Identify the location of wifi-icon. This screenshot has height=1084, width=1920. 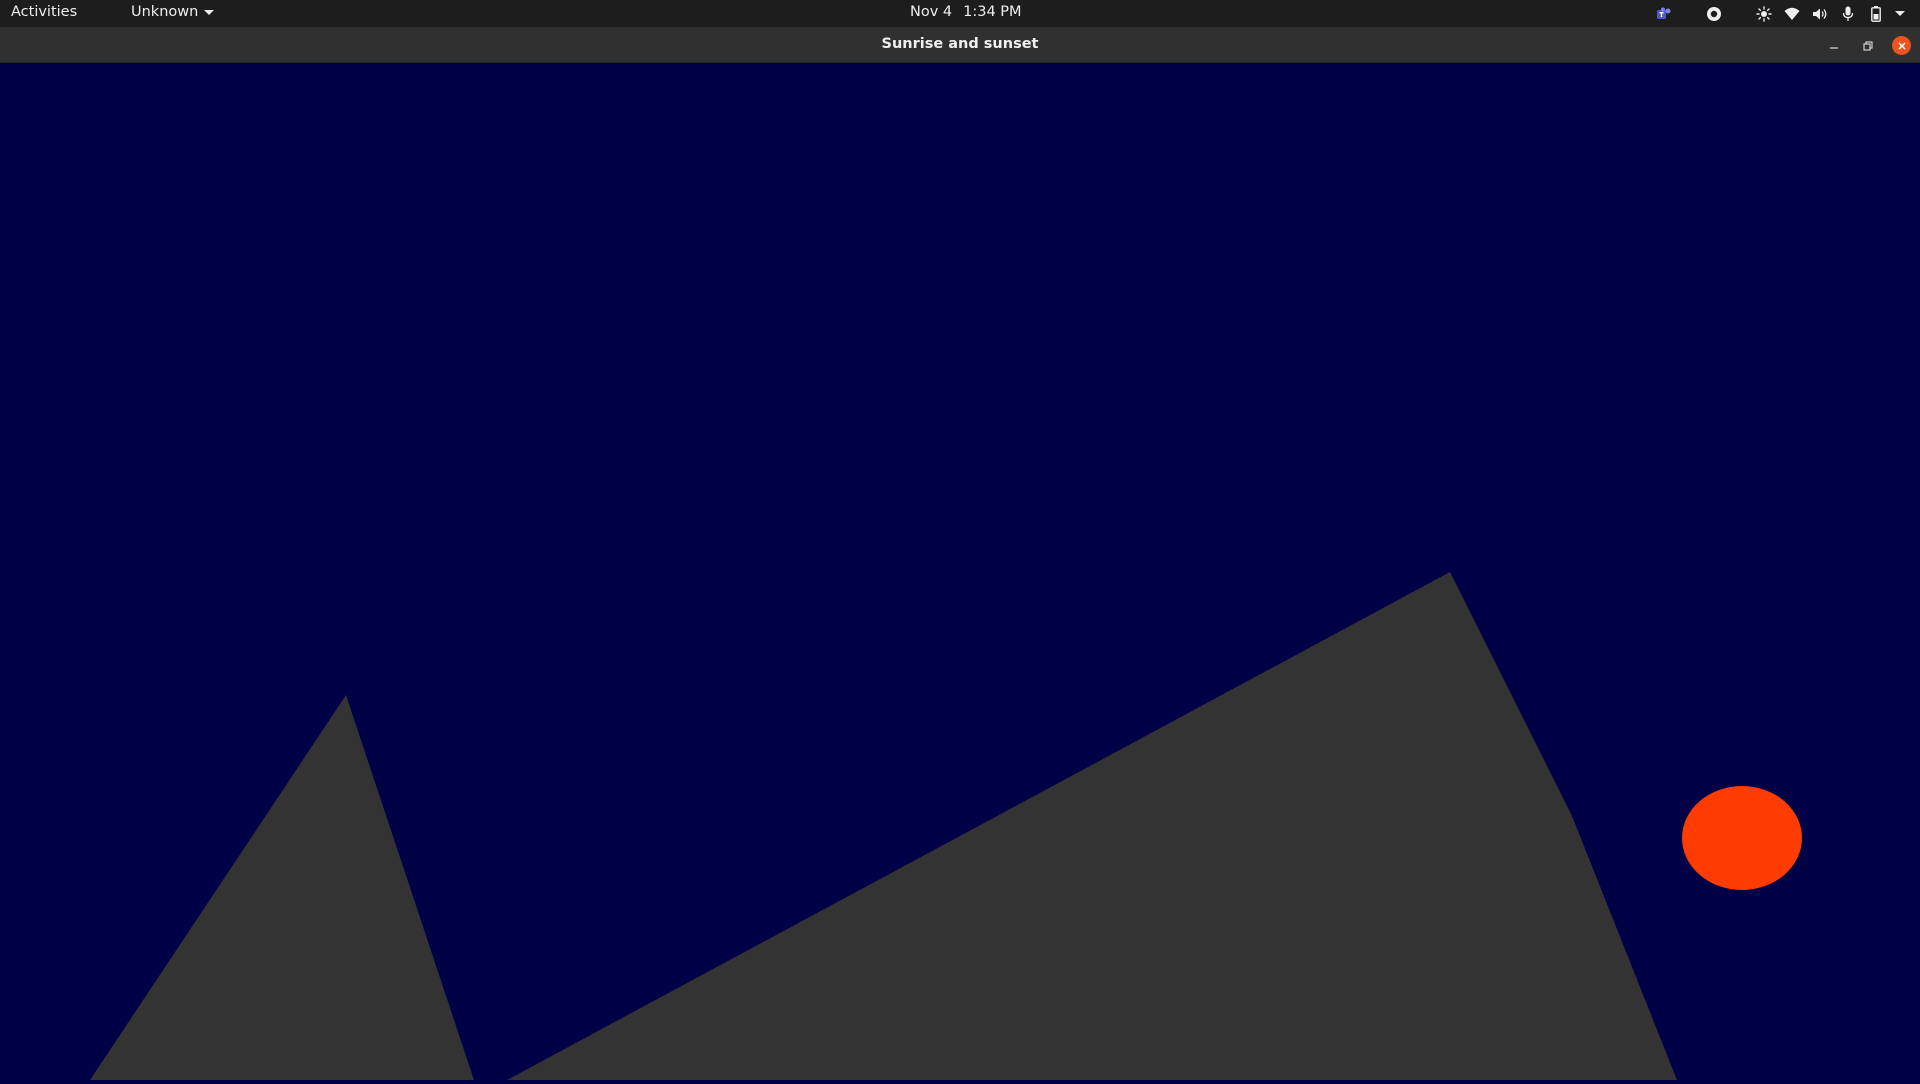
(1792, 13).